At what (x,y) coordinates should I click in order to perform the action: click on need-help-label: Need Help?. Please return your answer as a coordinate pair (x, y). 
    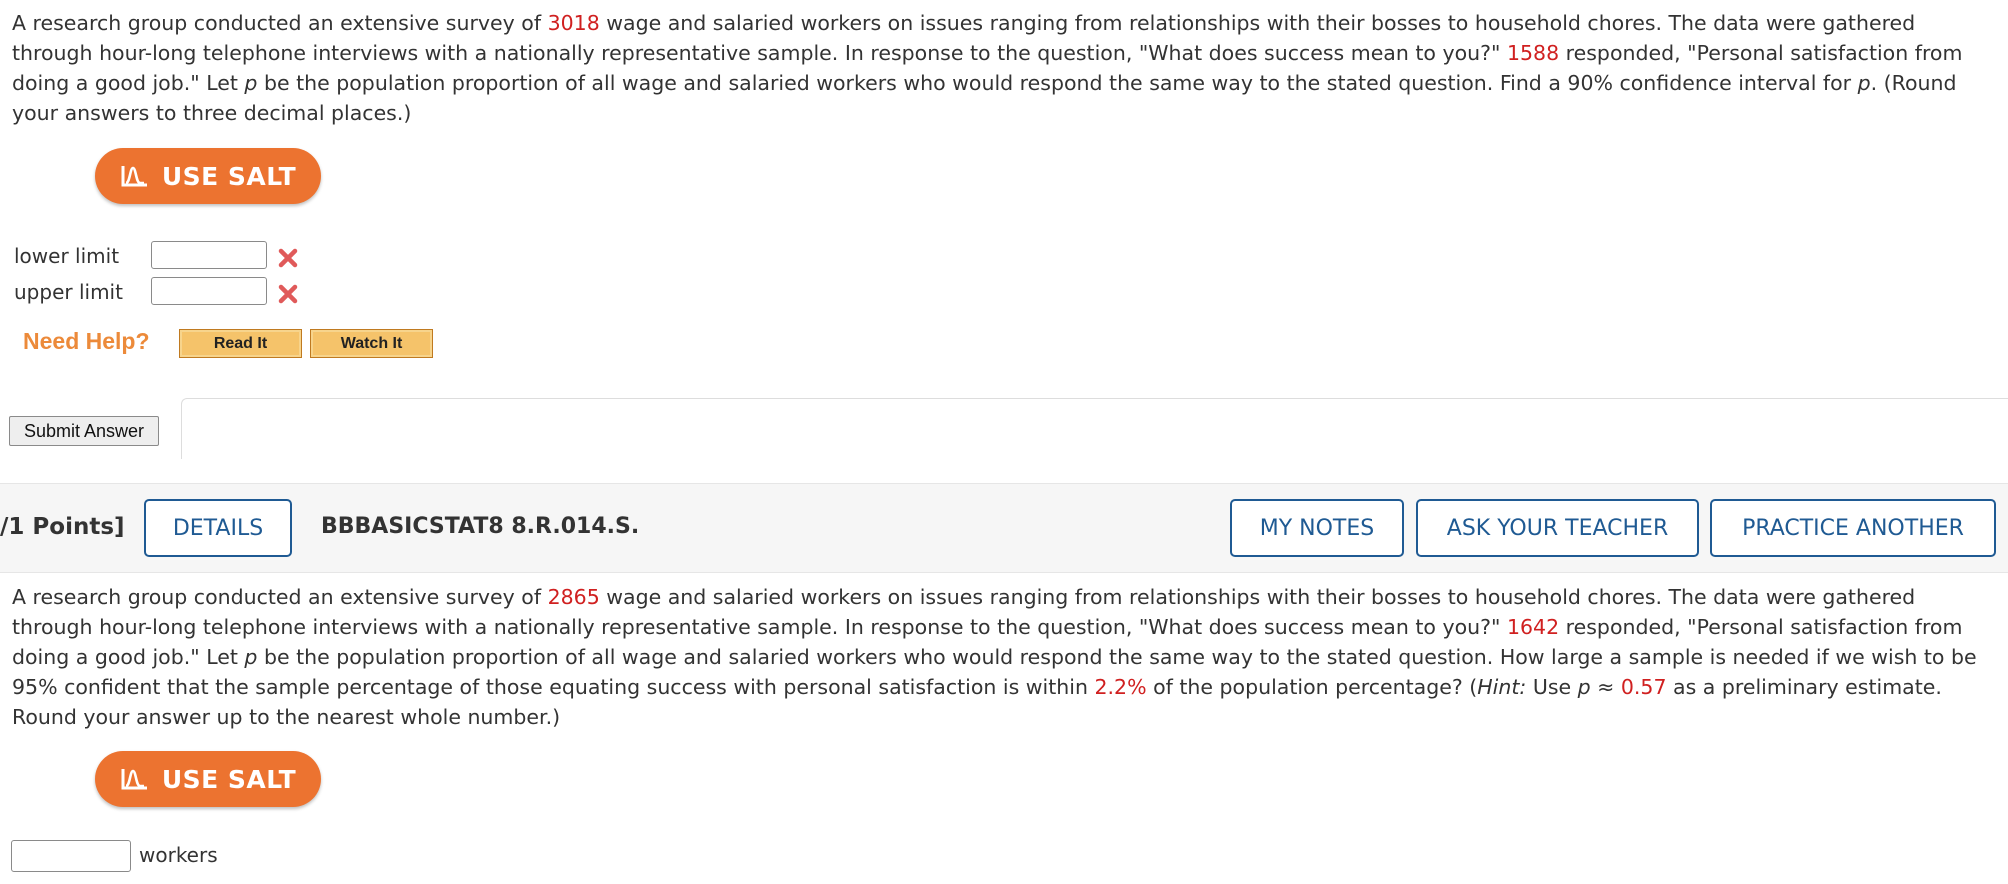
    Looking at the image, I should click on (86, 341).